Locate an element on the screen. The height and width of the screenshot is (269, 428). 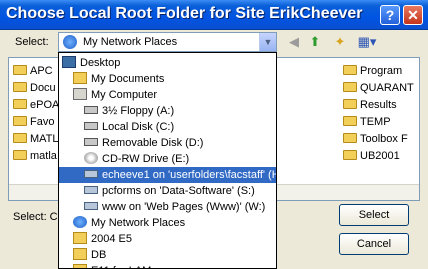
file-list-item: Results is located at coordinates (370, 105).